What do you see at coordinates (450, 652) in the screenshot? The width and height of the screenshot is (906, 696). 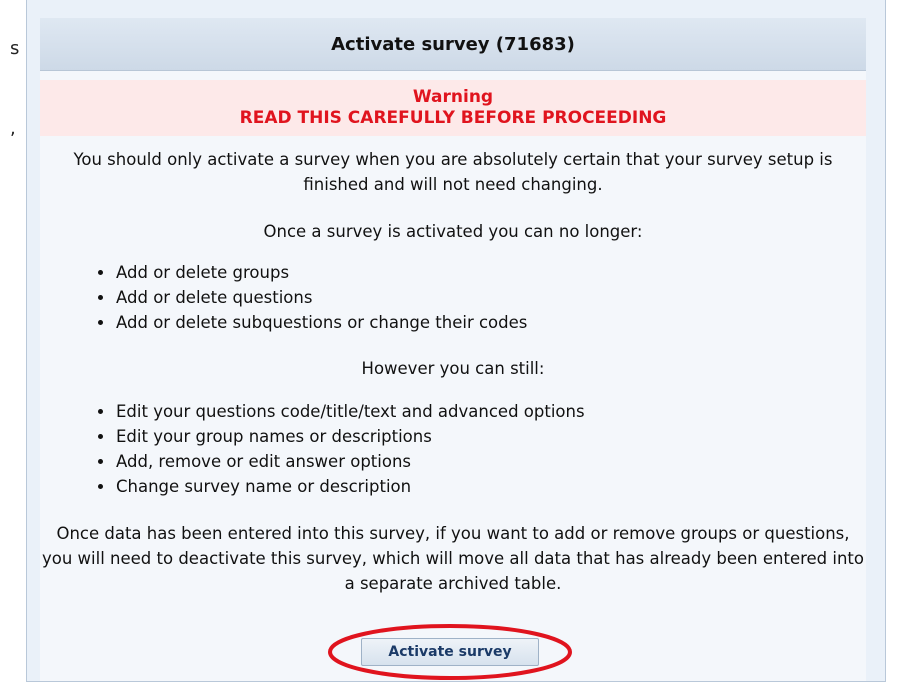 I see `activate-survey-button: Activate survey` at bounding box center [450, 652].